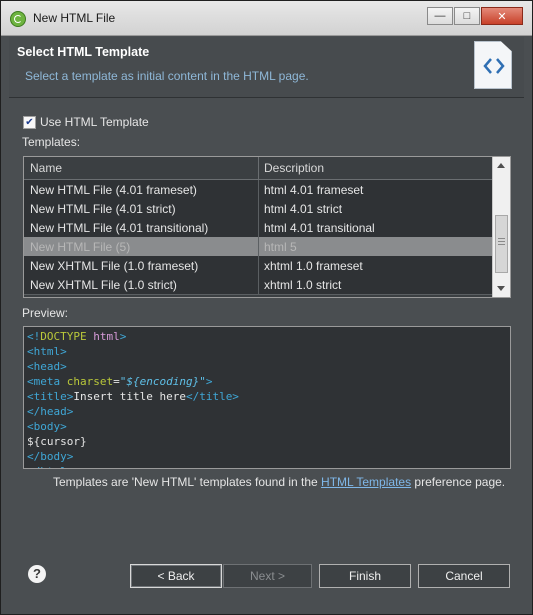 The height and width of the screenshot is (615, 533). I want to click on table-header: Name Description, so click(258, 168).